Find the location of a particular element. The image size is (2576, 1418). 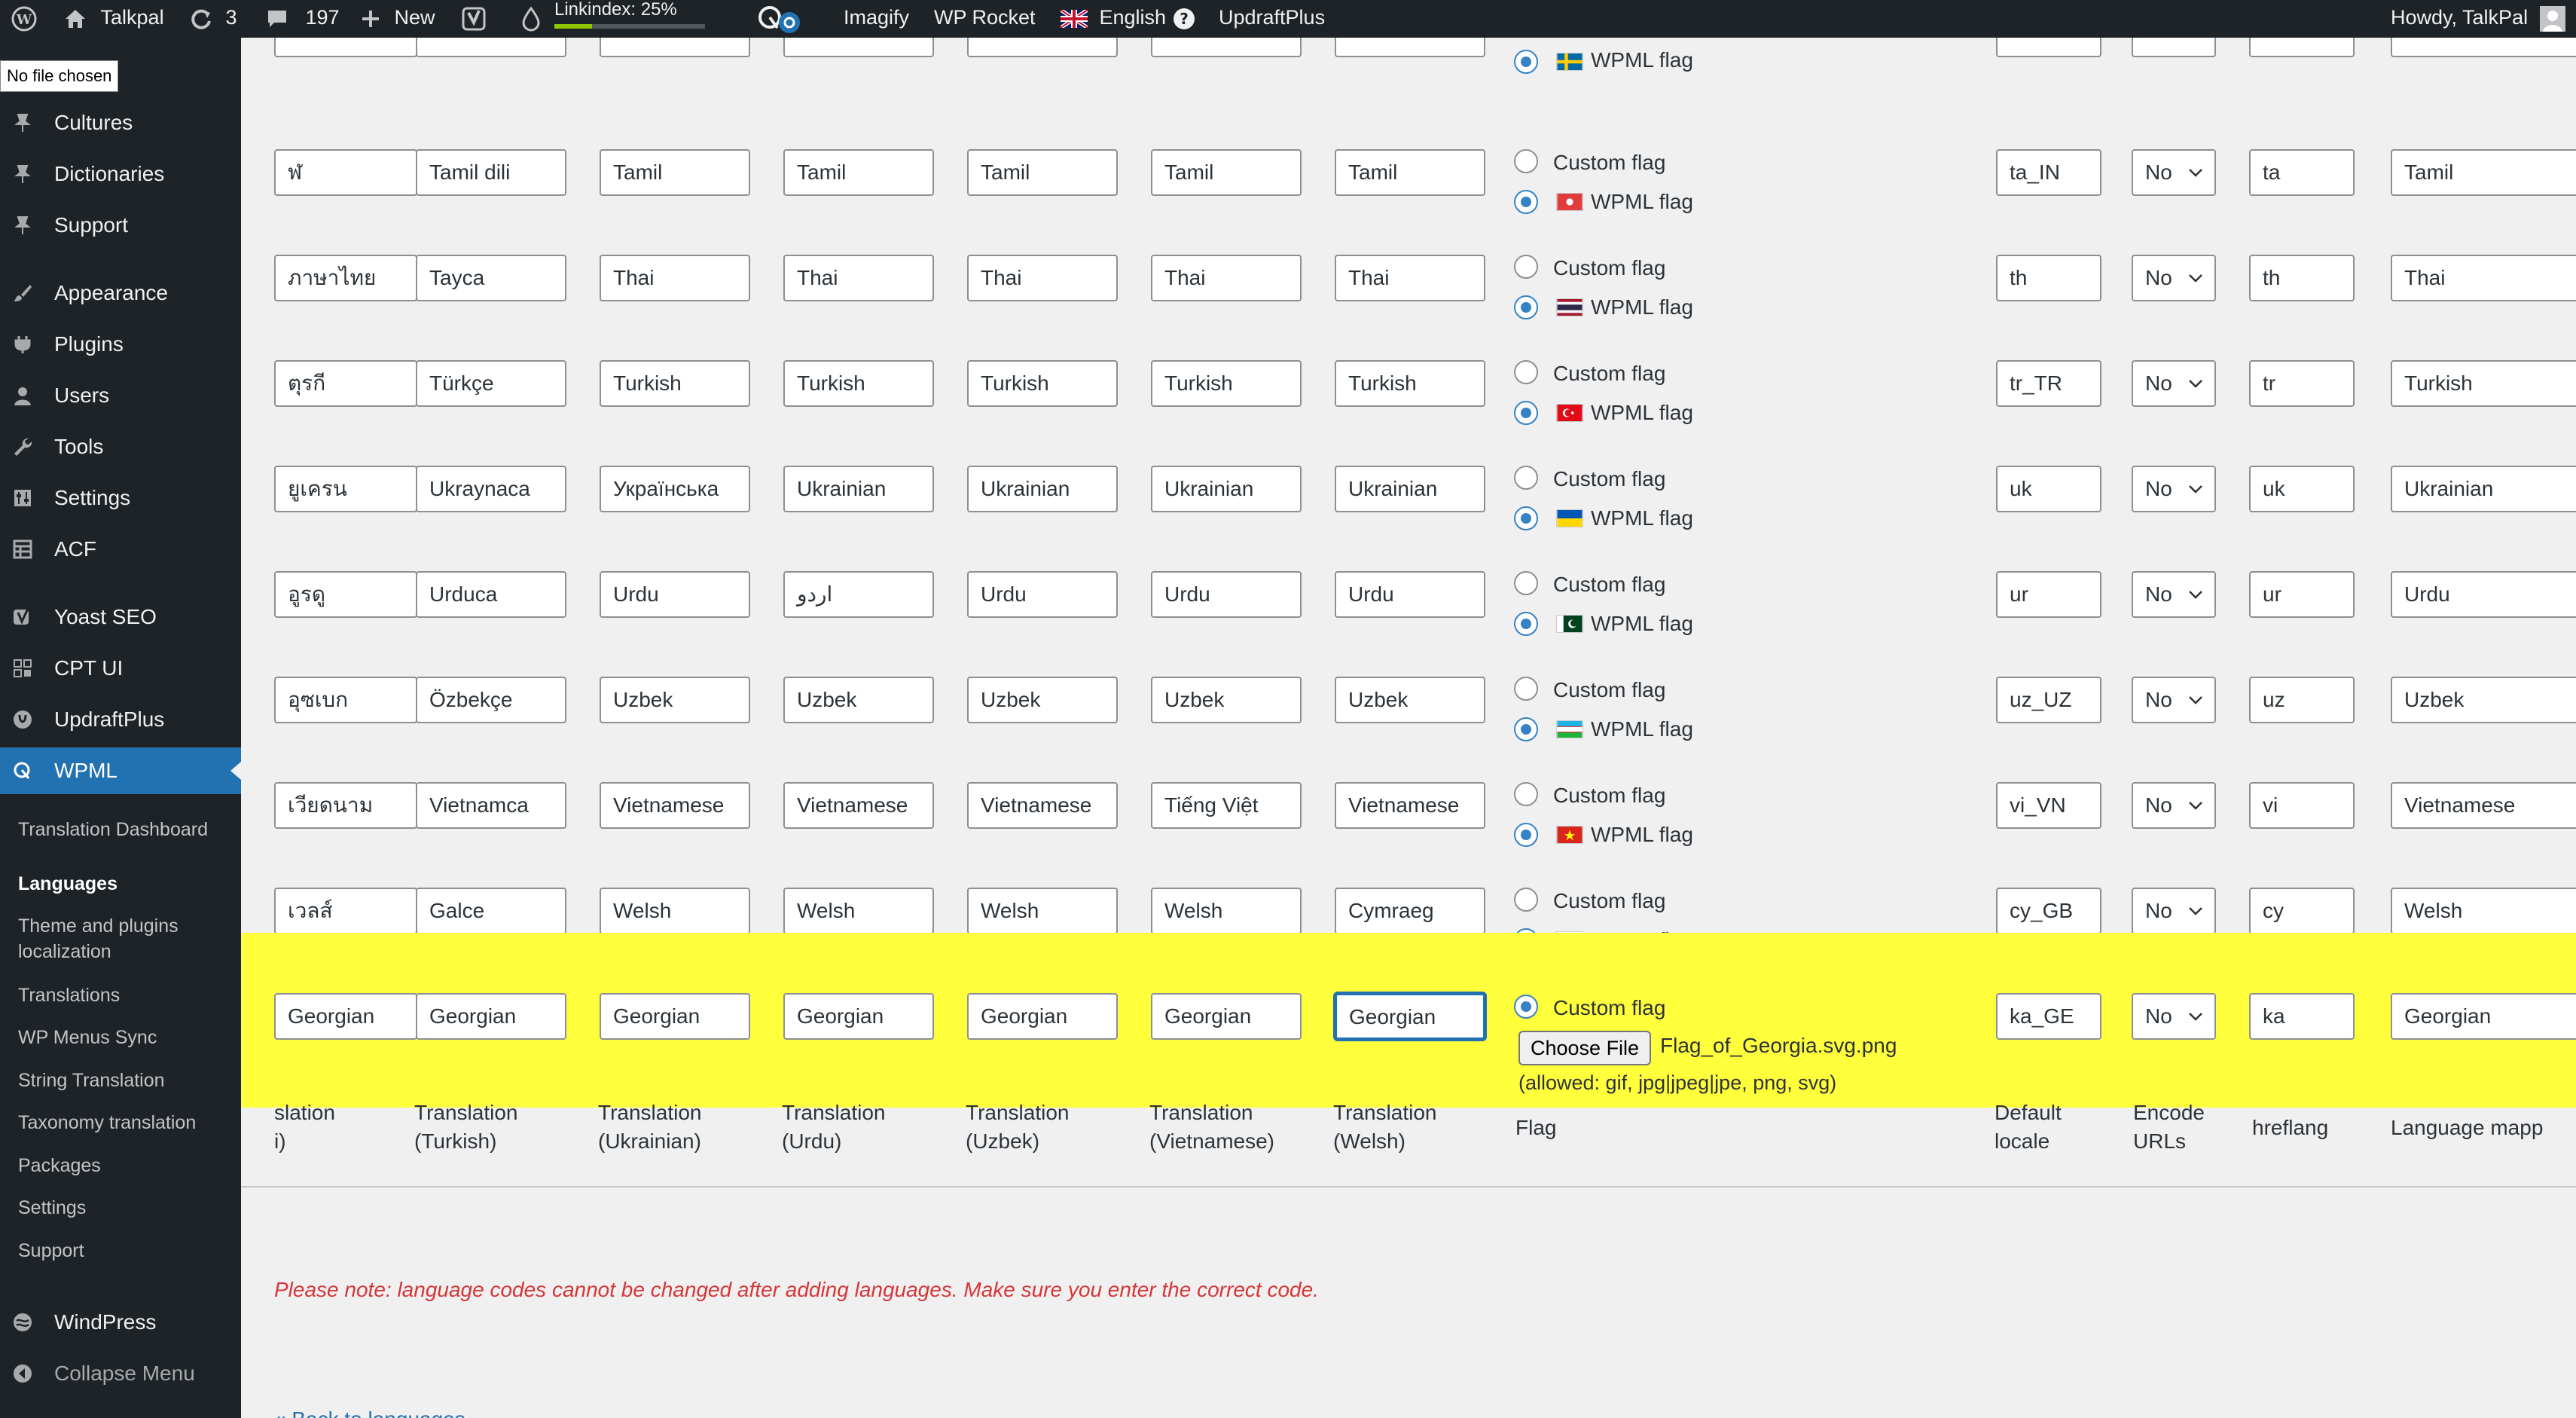

hreflang-field: uk is located at coordinates (2302, 489).